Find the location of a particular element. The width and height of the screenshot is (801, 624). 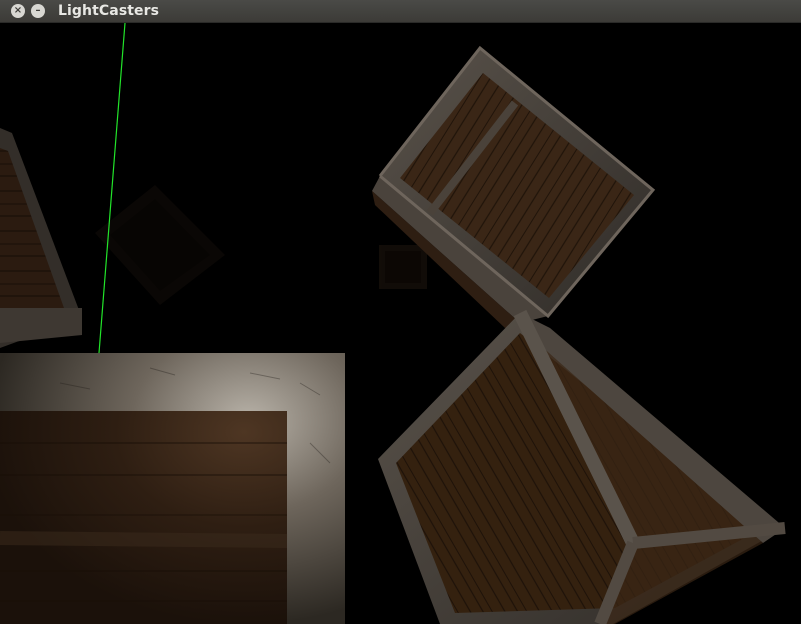

crate-left-edge is located at coordinates (41, 238).